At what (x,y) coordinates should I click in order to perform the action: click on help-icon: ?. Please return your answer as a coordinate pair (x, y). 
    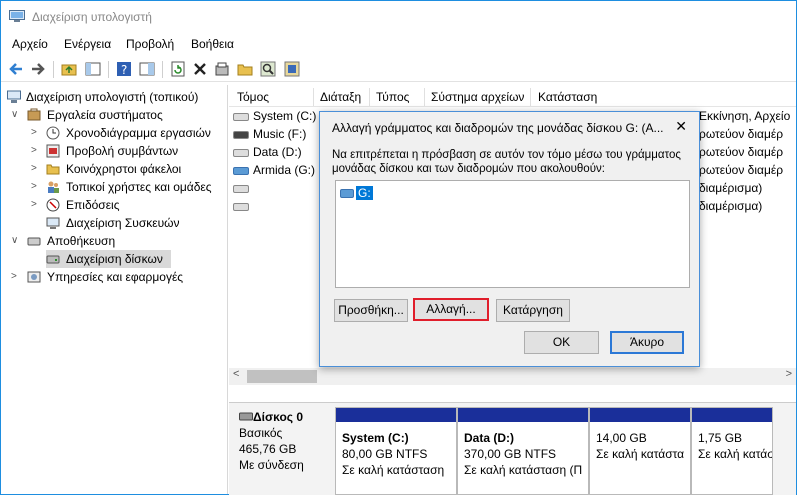
    Looking at the image, I should click on (124, 69).